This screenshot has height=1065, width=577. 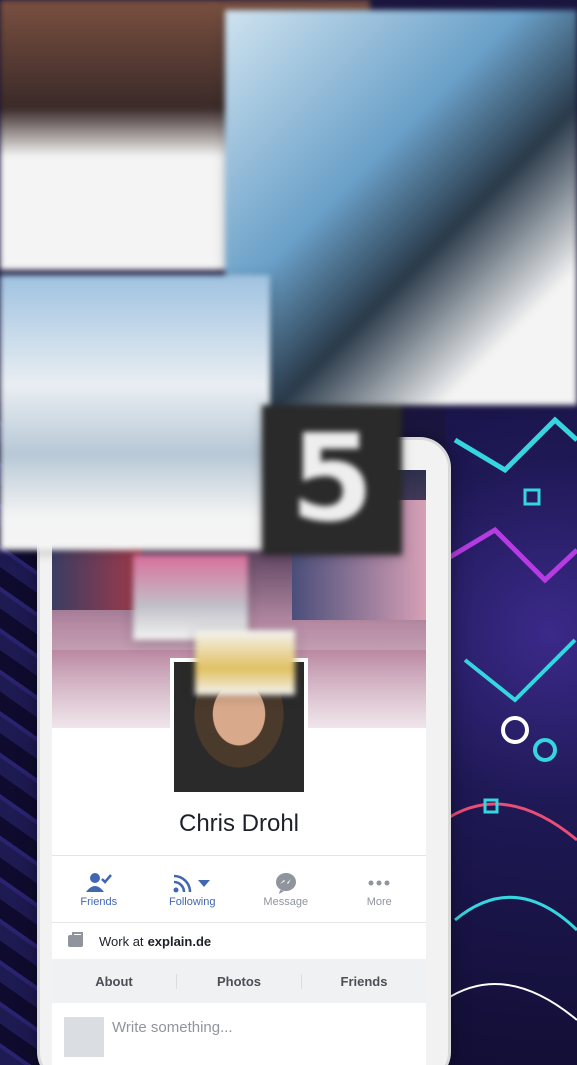 What do you see at coordinates (135, 412) in the screenshot?
I see `blurred-card-snowboard` at bounding box center [135, 412].